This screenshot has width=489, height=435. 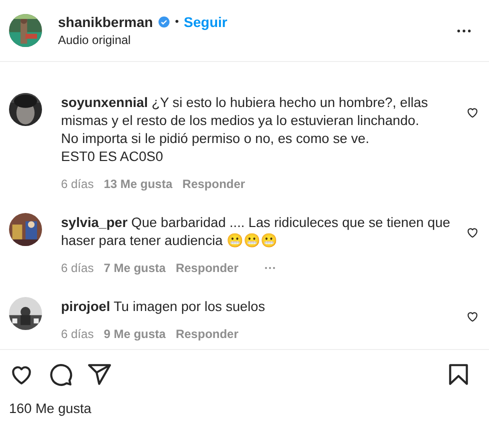 What do you see at coordinates (105, 22) in the screenshot?
I see `username: shanikberman` at bounding box center [105, 22].